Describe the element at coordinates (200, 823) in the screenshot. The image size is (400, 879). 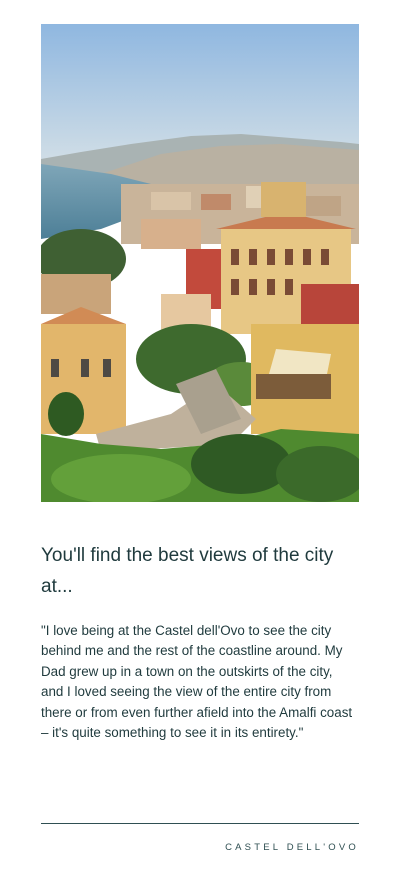
I see `divider-line` at that location.